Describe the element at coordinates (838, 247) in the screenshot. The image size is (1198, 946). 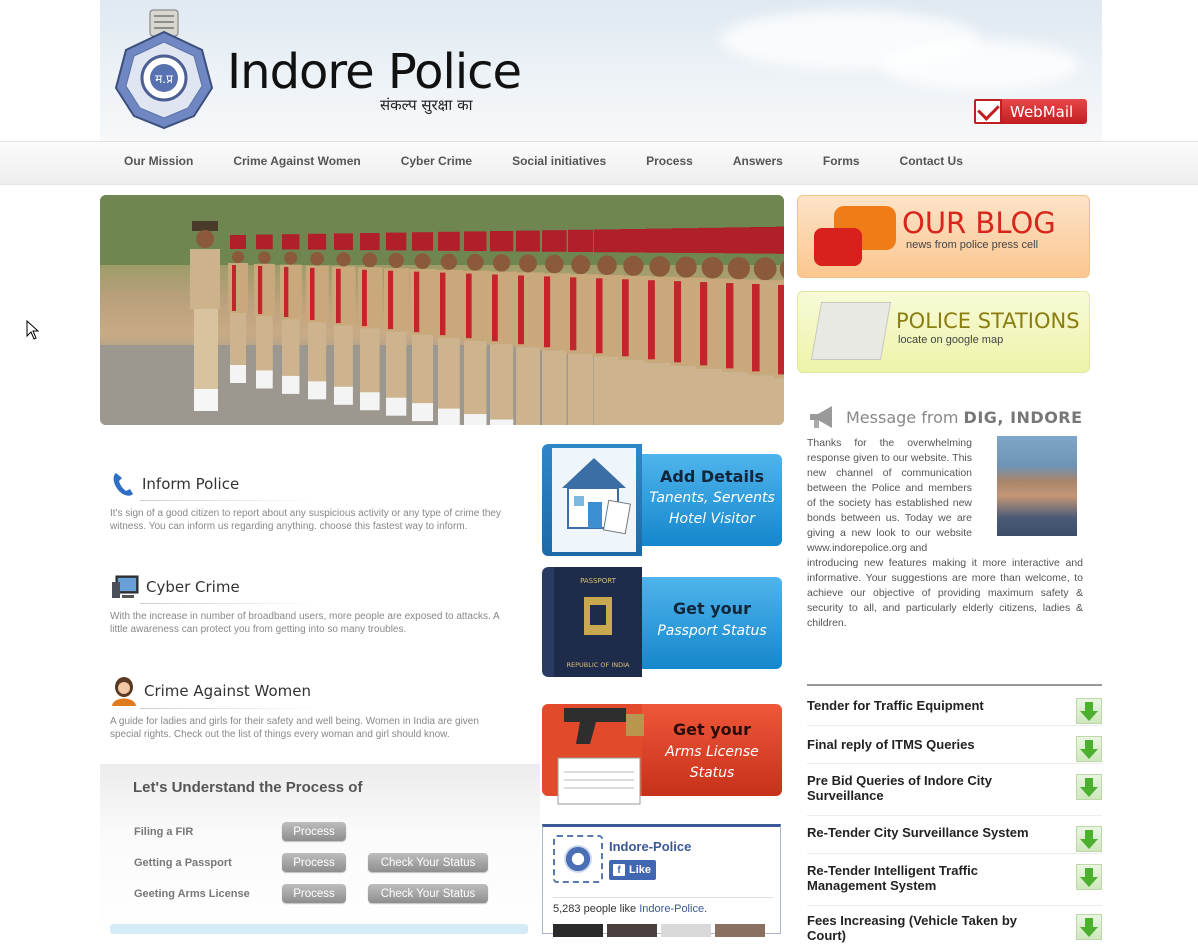
I see `speech-bubble-icon` at that location.